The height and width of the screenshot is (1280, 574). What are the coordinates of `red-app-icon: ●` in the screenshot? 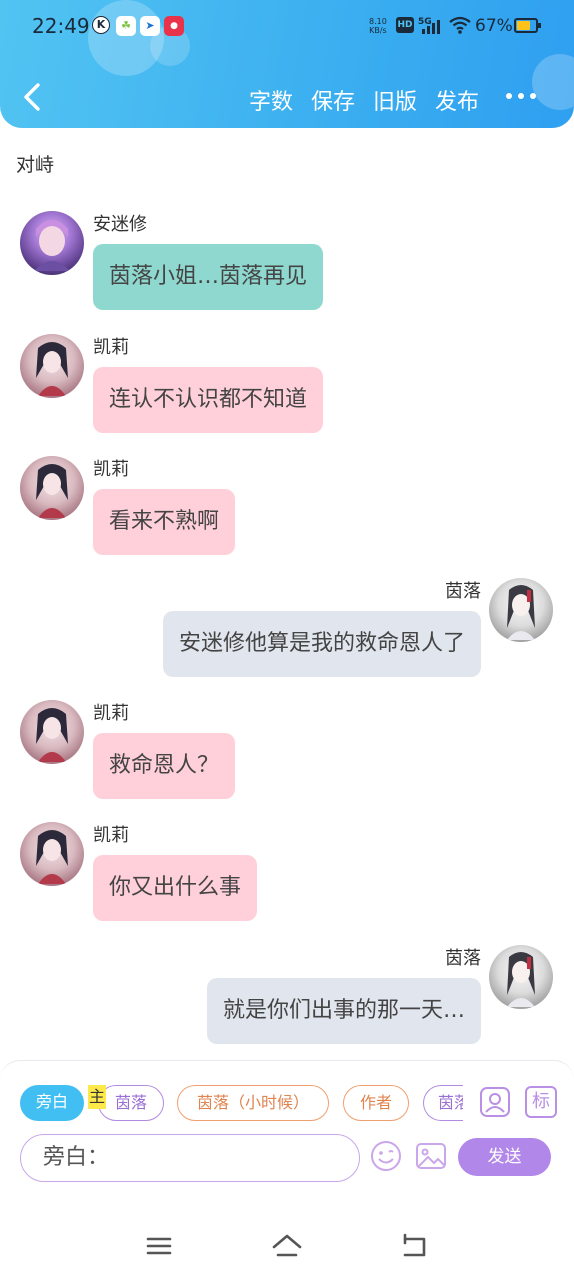 It's located at (174, 26).